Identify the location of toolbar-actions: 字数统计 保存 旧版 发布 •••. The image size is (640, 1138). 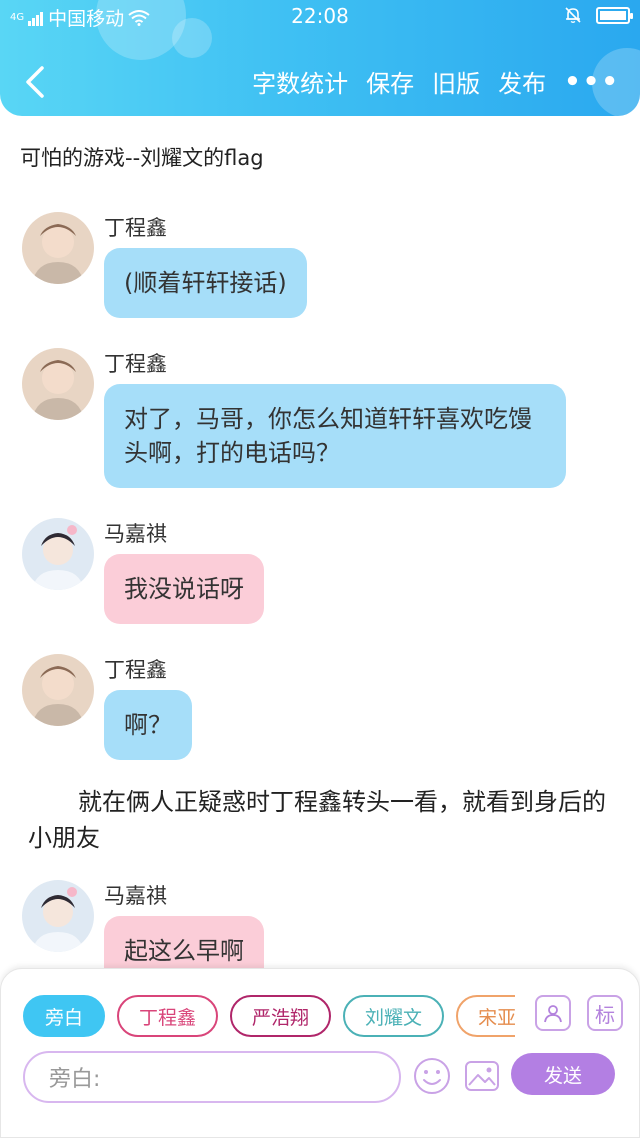
(436, 81).